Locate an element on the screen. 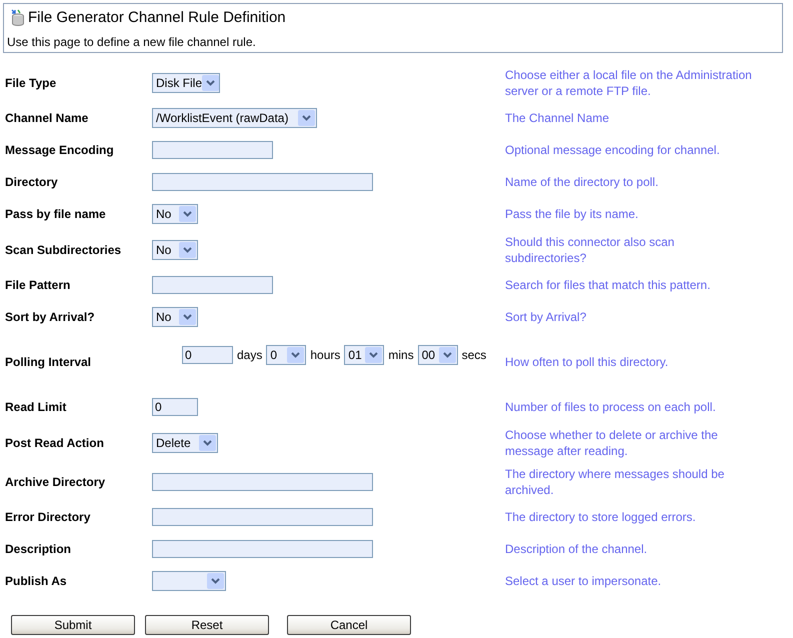 This screenshot has width=793, height=638. help-text: The directory to store logged errors. is located at coordinates (601, 517).